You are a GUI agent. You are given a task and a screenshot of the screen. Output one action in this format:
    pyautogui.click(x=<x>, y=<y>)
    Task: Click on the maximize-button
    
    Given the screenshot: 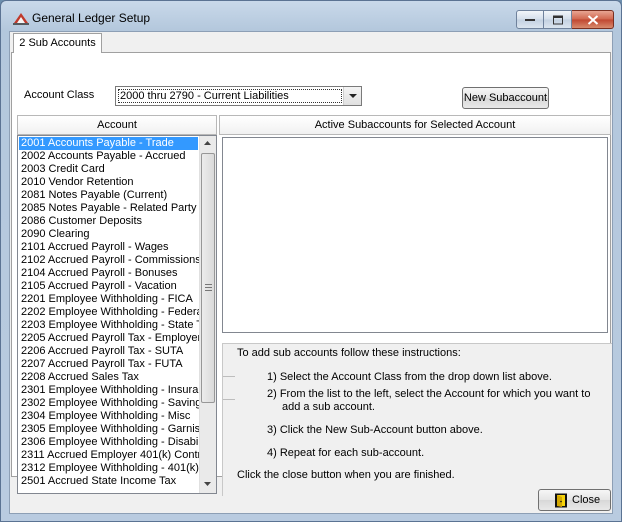 What is the action you would take?
    pyautogui.click(x=558, y=19)
    